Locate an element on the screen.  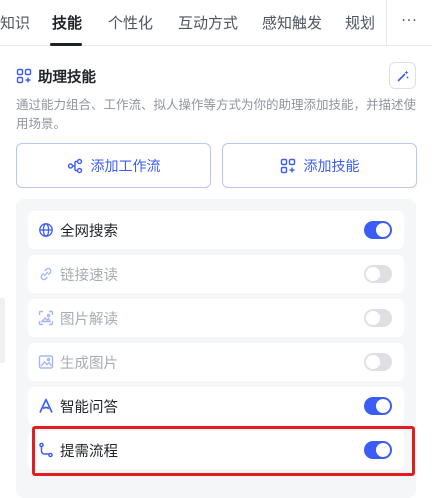
tab-perception-trigger: 感知触发 is located at coordinates (292, 22).